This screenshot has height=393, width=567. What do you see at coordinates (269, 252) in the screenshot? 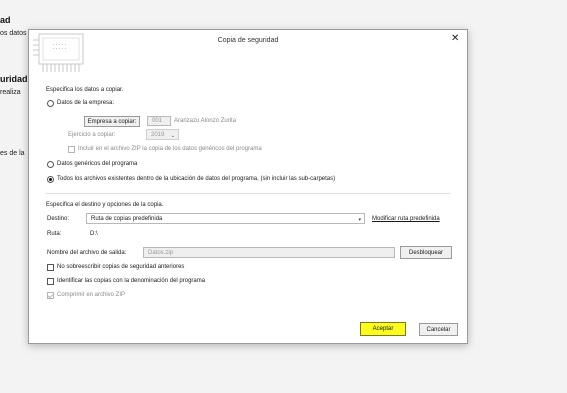
I see `output-name-field: Datos.zip` at bounding box center [269, 252].